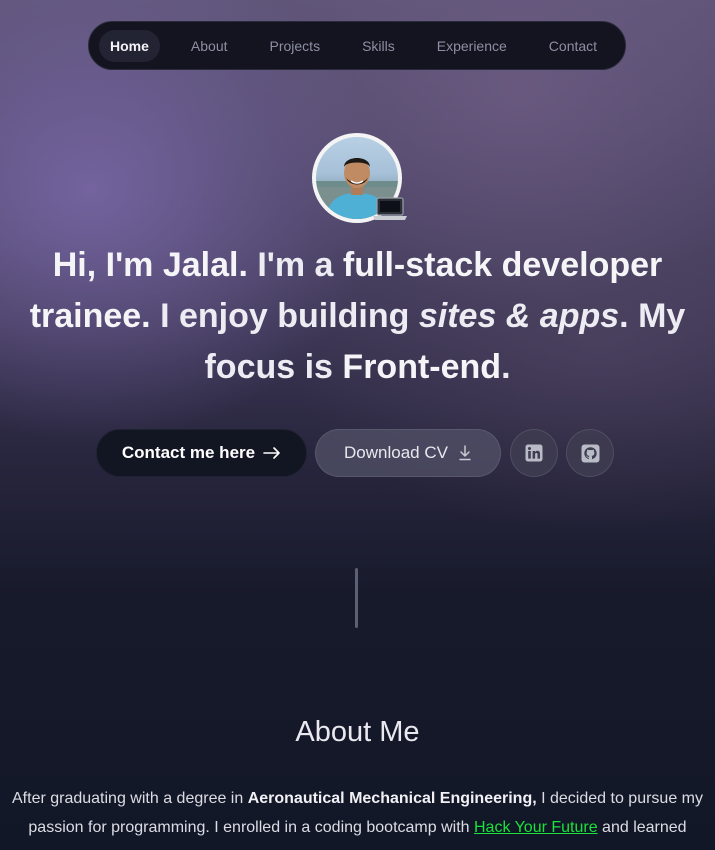 This screenshot has height=850, width=715. I want to click on headline-greeting: Hi, I'm Jalal., so click(150, 265).